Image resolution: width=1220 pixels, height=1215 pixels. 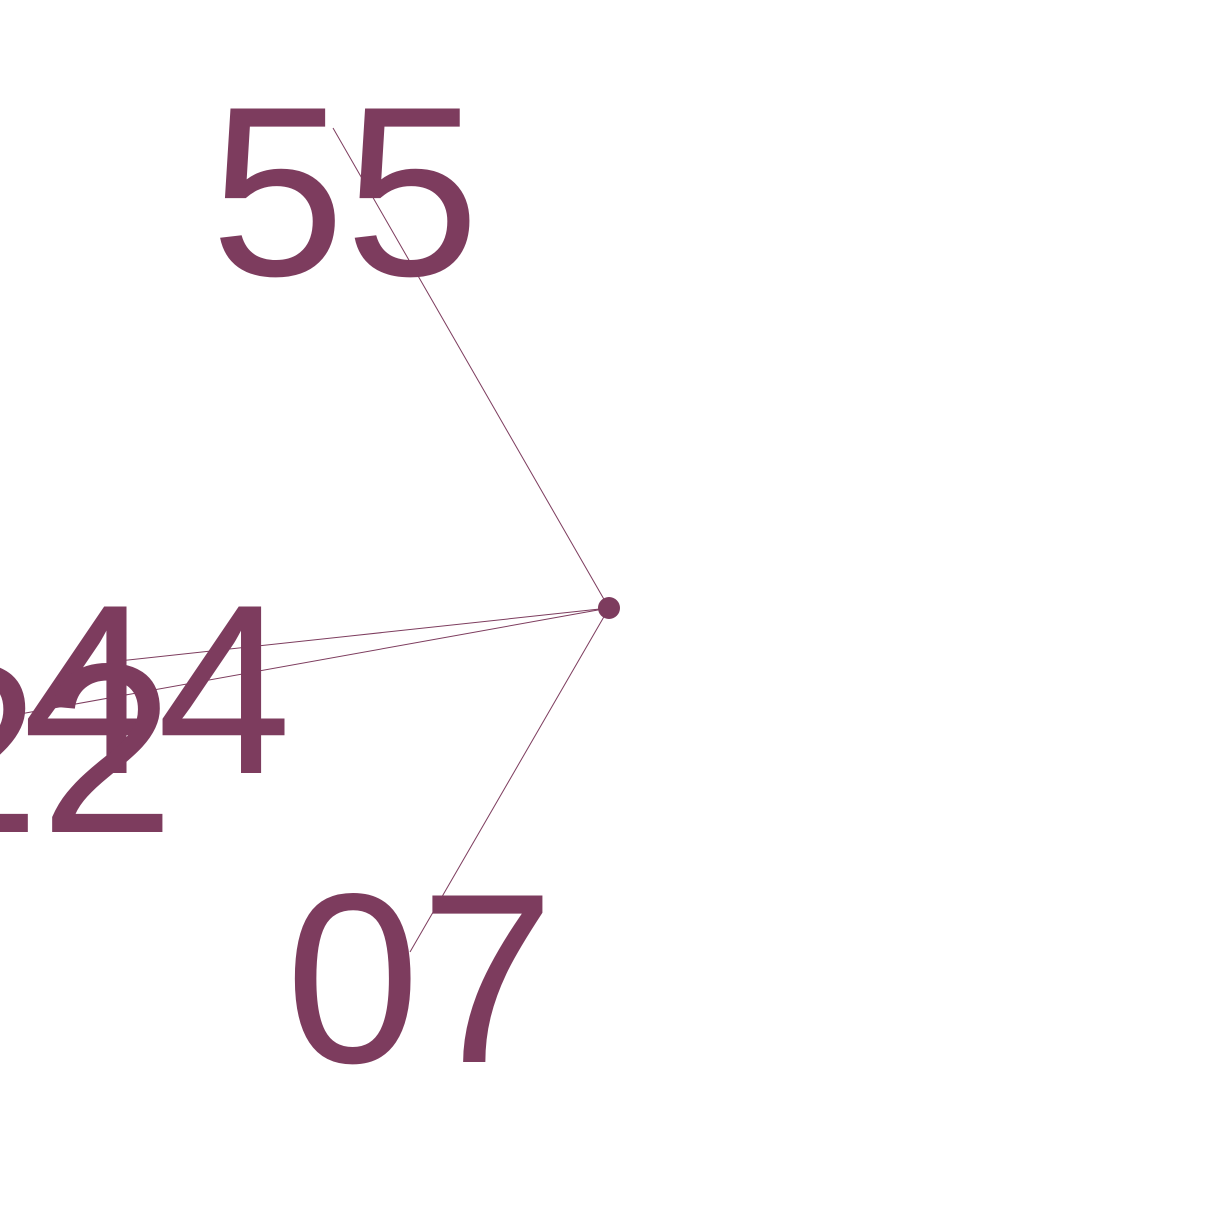 I want to click on node-label-55: 55, so click(x=344, y=192).